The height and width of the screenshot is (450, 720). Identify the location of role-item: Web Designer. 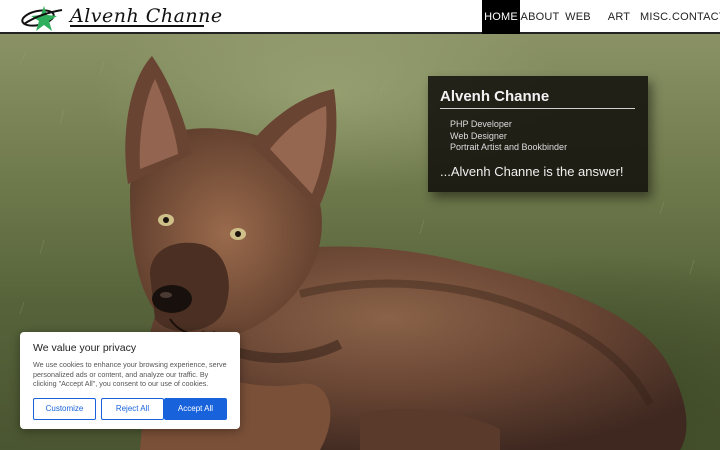
(478, 135).